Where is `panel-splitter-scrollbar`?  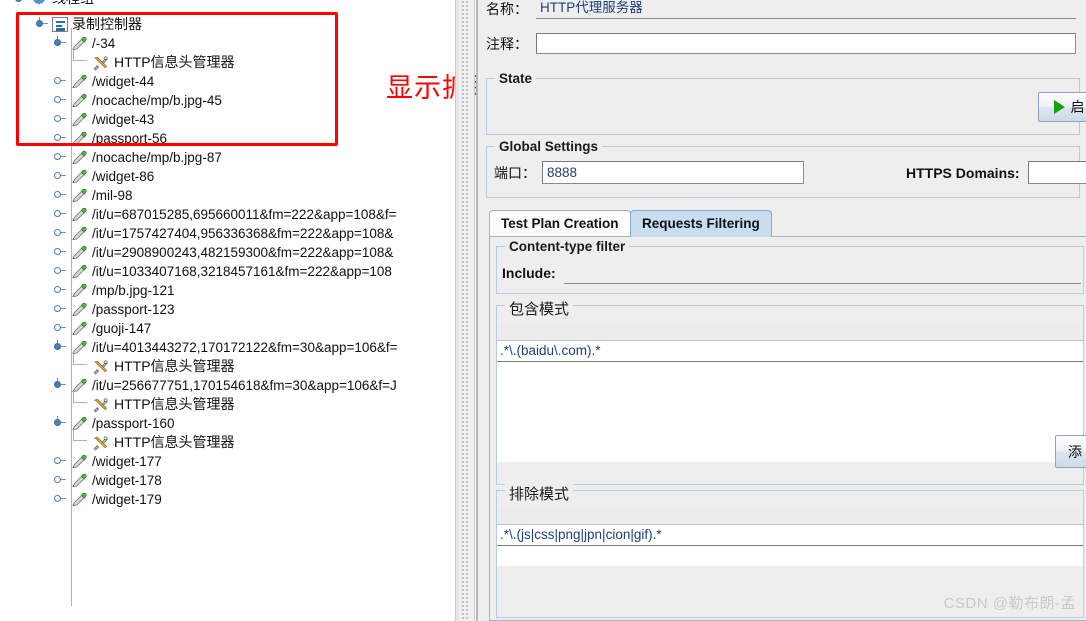 panel-splitter-scrollbar is located at coordinates (465, 310).